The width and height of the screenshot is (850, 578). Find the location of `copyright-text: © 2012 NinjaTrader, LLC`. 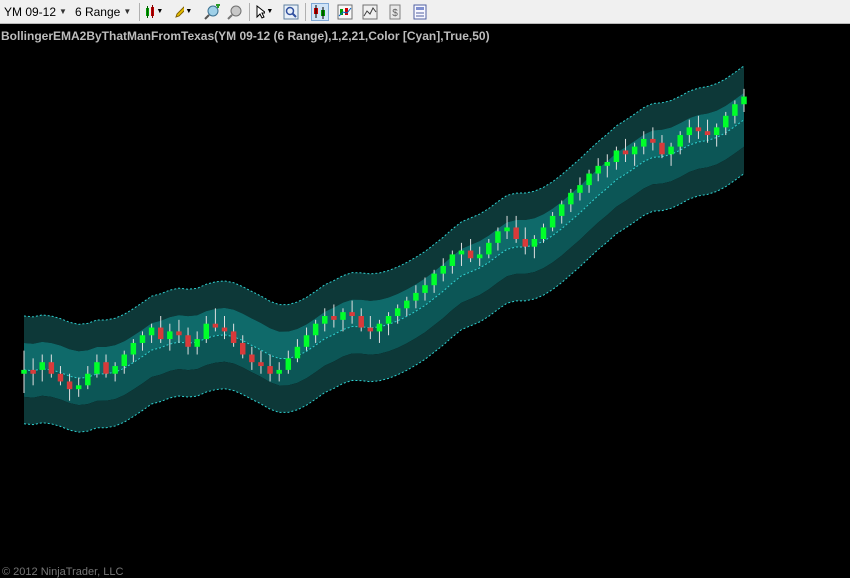

copyright-text: © 2012 NinjaTrader, LLC is located at coordinates (63, 572).